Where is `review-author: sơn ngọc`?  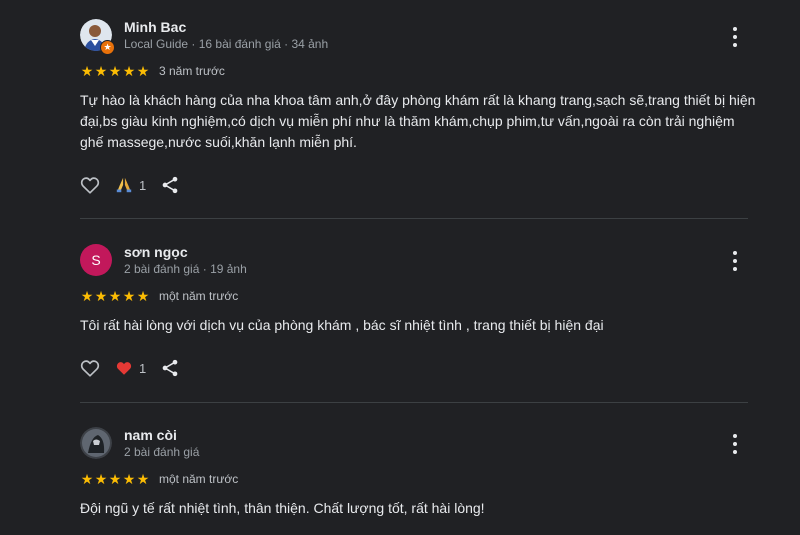 review-author: sơn ngọc is located at coordinates (156, 252).